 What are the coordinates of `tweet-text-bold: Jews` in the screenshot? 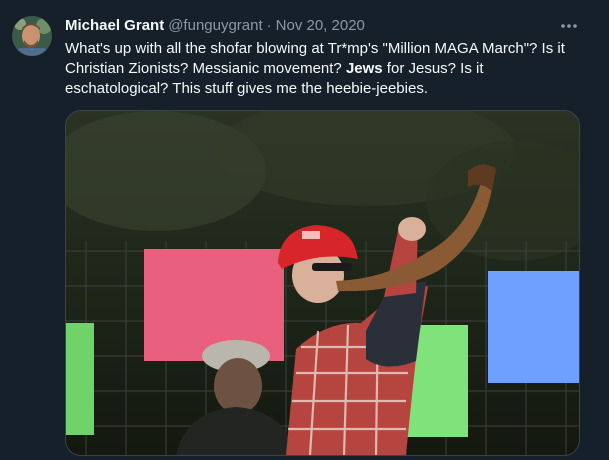 It's located at (364, 68).